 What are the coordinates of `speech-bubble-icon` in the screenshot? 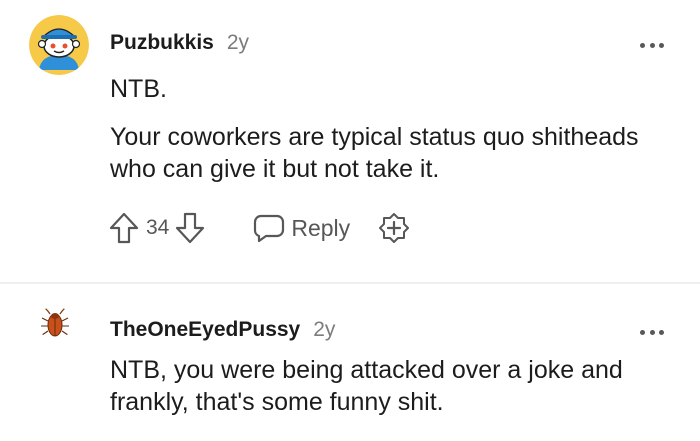 It's located at (269, 228).